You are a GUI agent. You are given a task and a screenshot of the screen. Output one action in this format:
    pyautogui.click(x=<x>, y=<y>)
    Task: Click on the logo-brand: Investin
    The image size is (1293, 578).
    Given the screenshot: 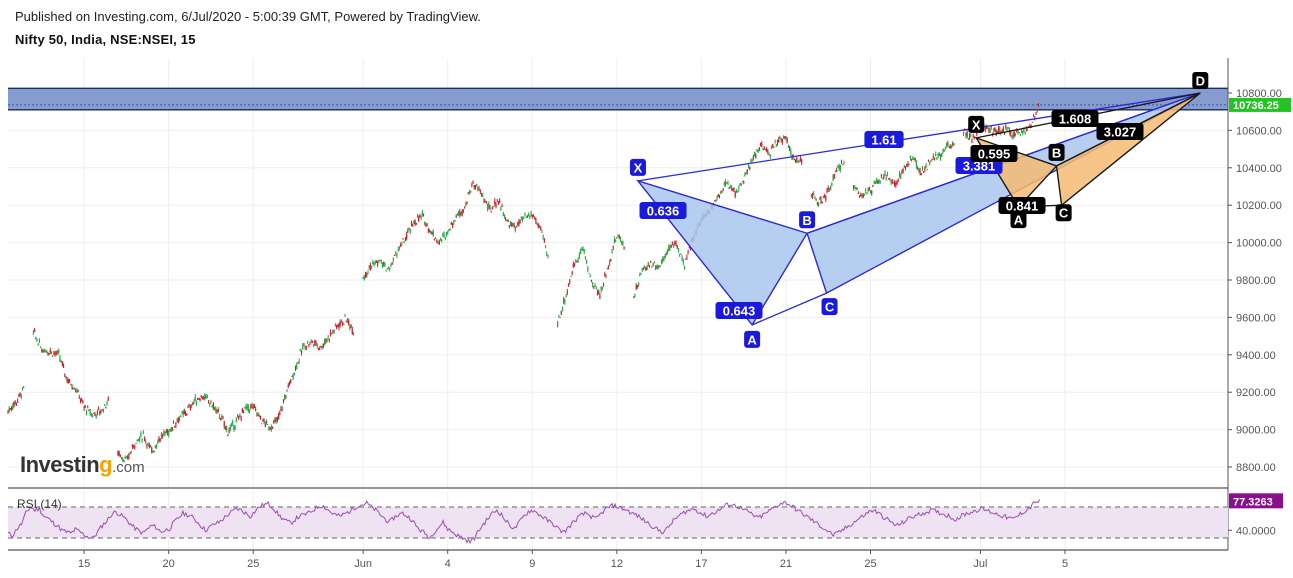 What is the action you would take?
    pyautogui.click(x=60, y=464)
    